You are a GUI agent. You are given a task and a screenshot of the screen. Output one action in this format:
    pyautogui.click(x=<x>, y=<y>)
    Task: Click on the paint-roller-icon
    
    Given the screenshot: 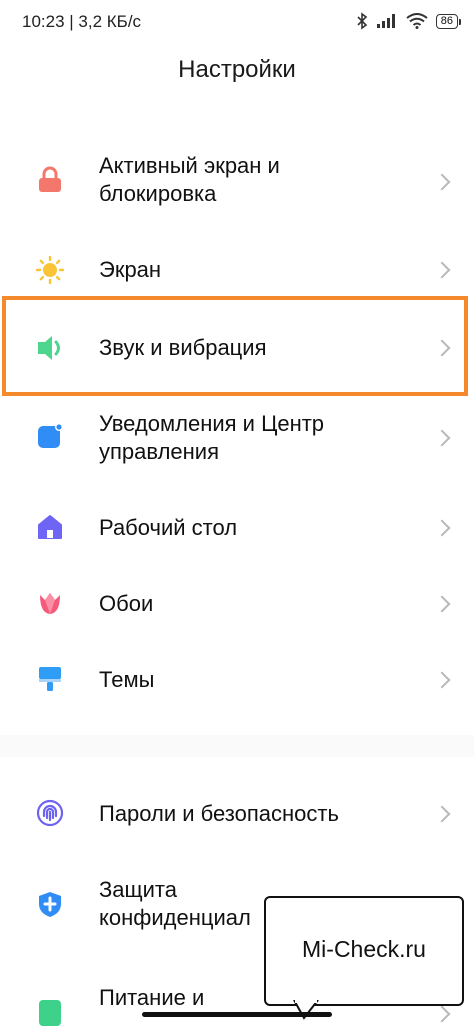 What is the action you would take?
    pyautogui.click(x=50, y=679)
    